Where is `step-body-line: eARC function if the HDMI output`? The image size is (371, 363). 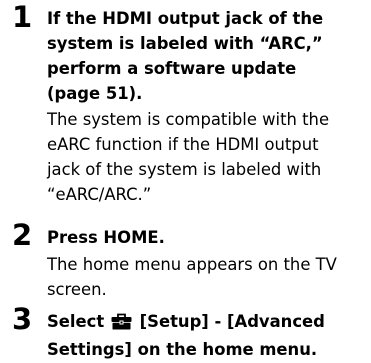 step-body-line: eARC function if the HDMI output is located at coordinates (183, 144).